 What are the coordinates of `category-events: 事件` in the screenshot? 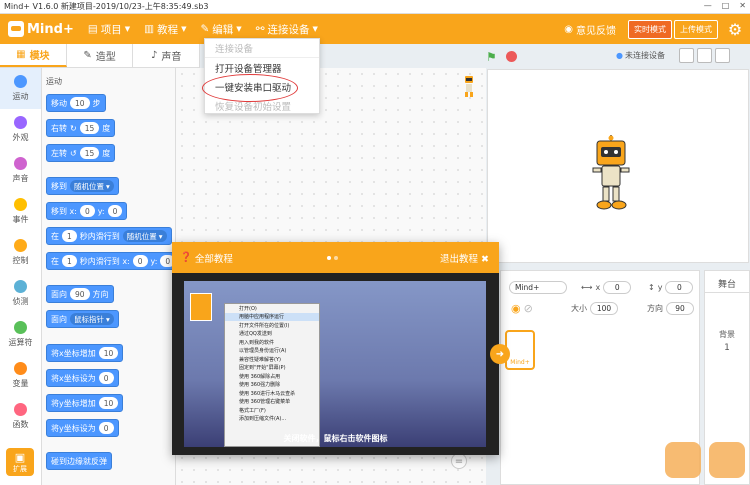 It's located at (20, 211).